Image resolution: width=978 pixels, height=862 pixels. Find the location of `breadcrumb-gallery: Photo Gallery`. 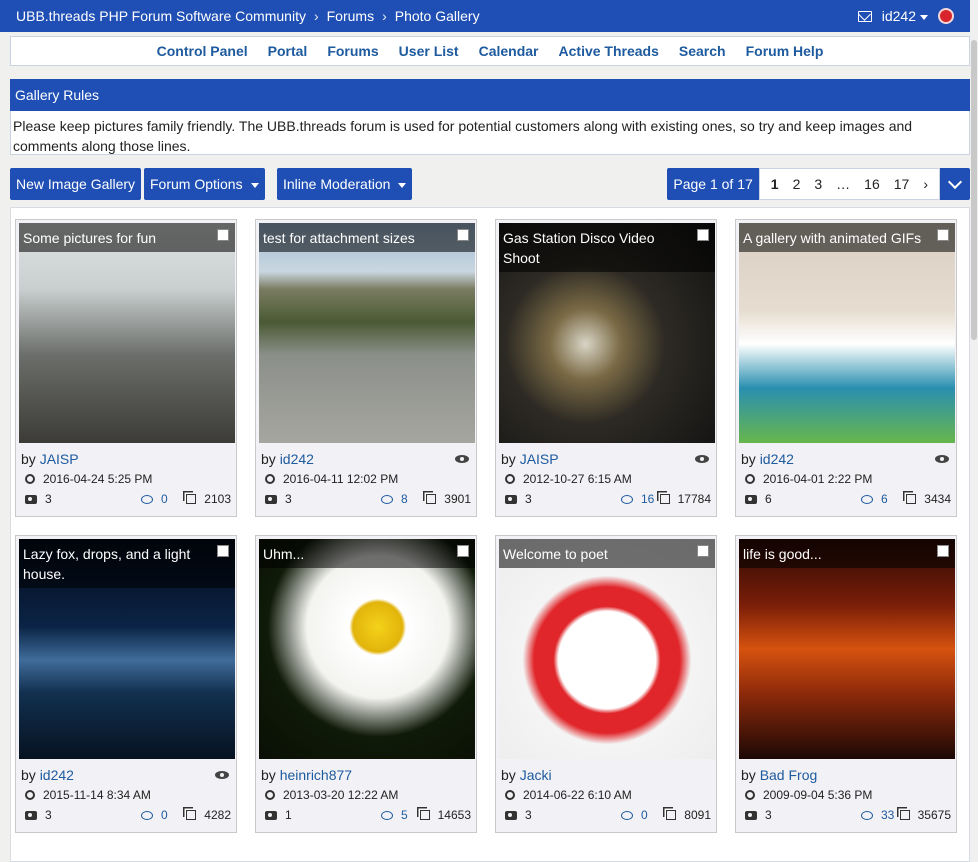

breadcrumb-gallery: Photo Gallery is located at coordinates (437, 16).